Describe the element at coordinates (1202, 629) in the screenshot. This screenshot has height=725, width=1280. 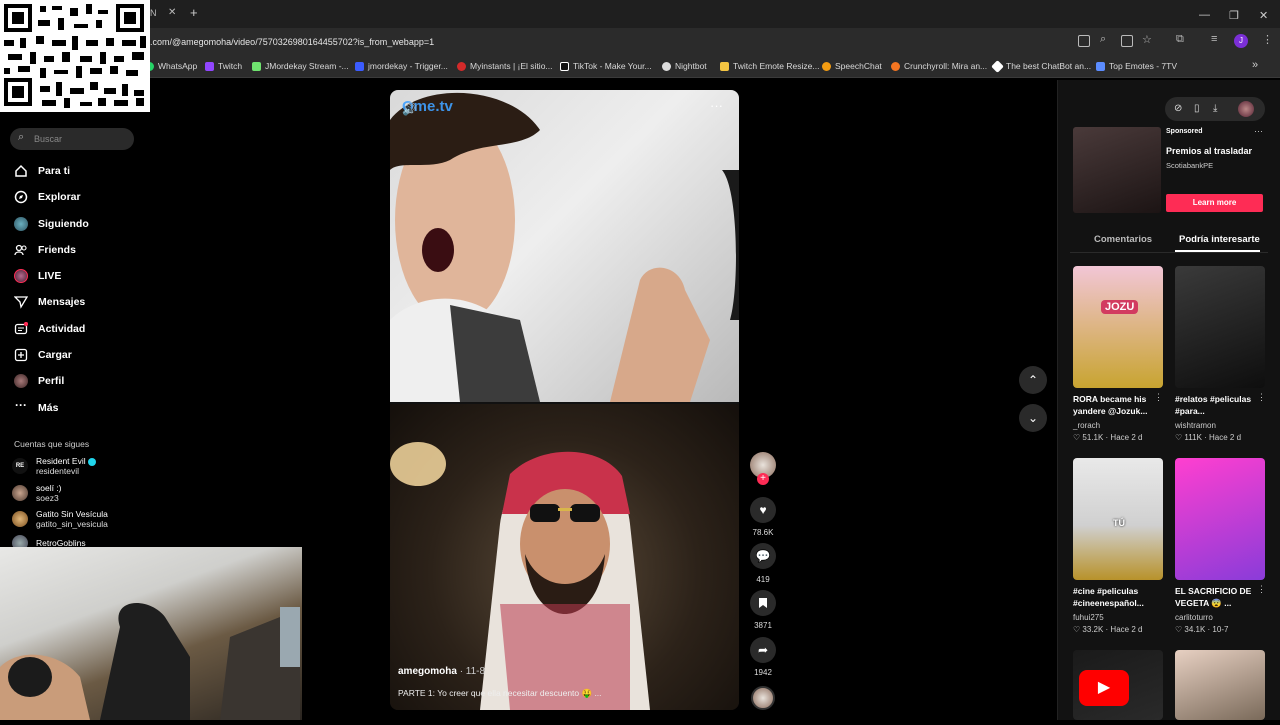
I see `suggested-video-meta: ♡ 34.1K · 10-7` at that location.